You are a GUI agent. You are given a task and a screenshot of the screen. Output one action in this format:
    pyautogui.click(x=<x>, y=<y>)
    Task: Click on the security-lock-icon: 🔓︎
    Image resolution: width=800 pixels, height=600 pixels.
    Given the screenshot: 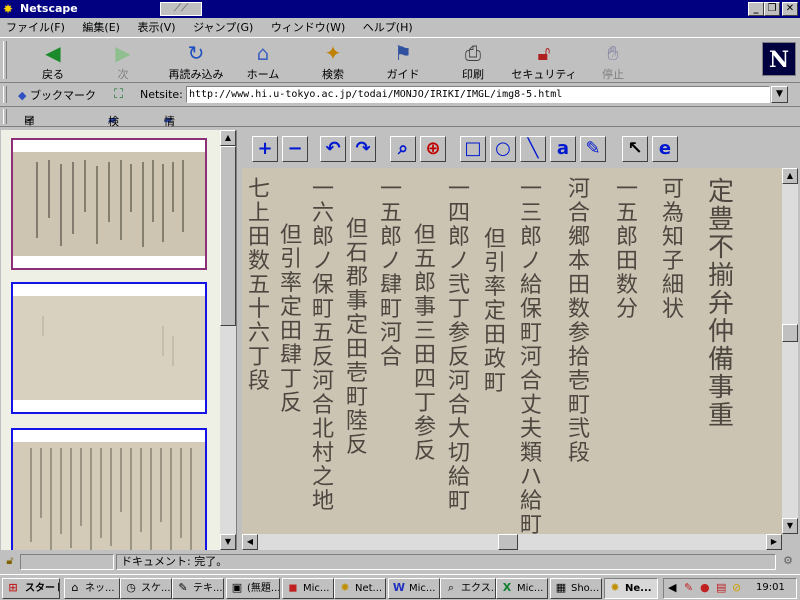 What is the action you would take?
    pyautogui.click(x=10, y=562)
    